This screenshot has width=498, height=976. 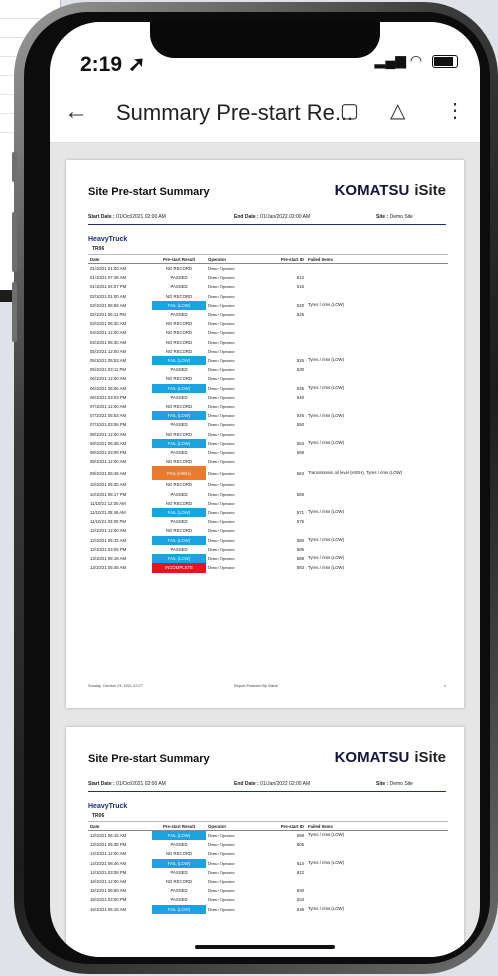 I want to click on cell-date: 02/10/21 06:58 AM, so click(x=108, y=305).